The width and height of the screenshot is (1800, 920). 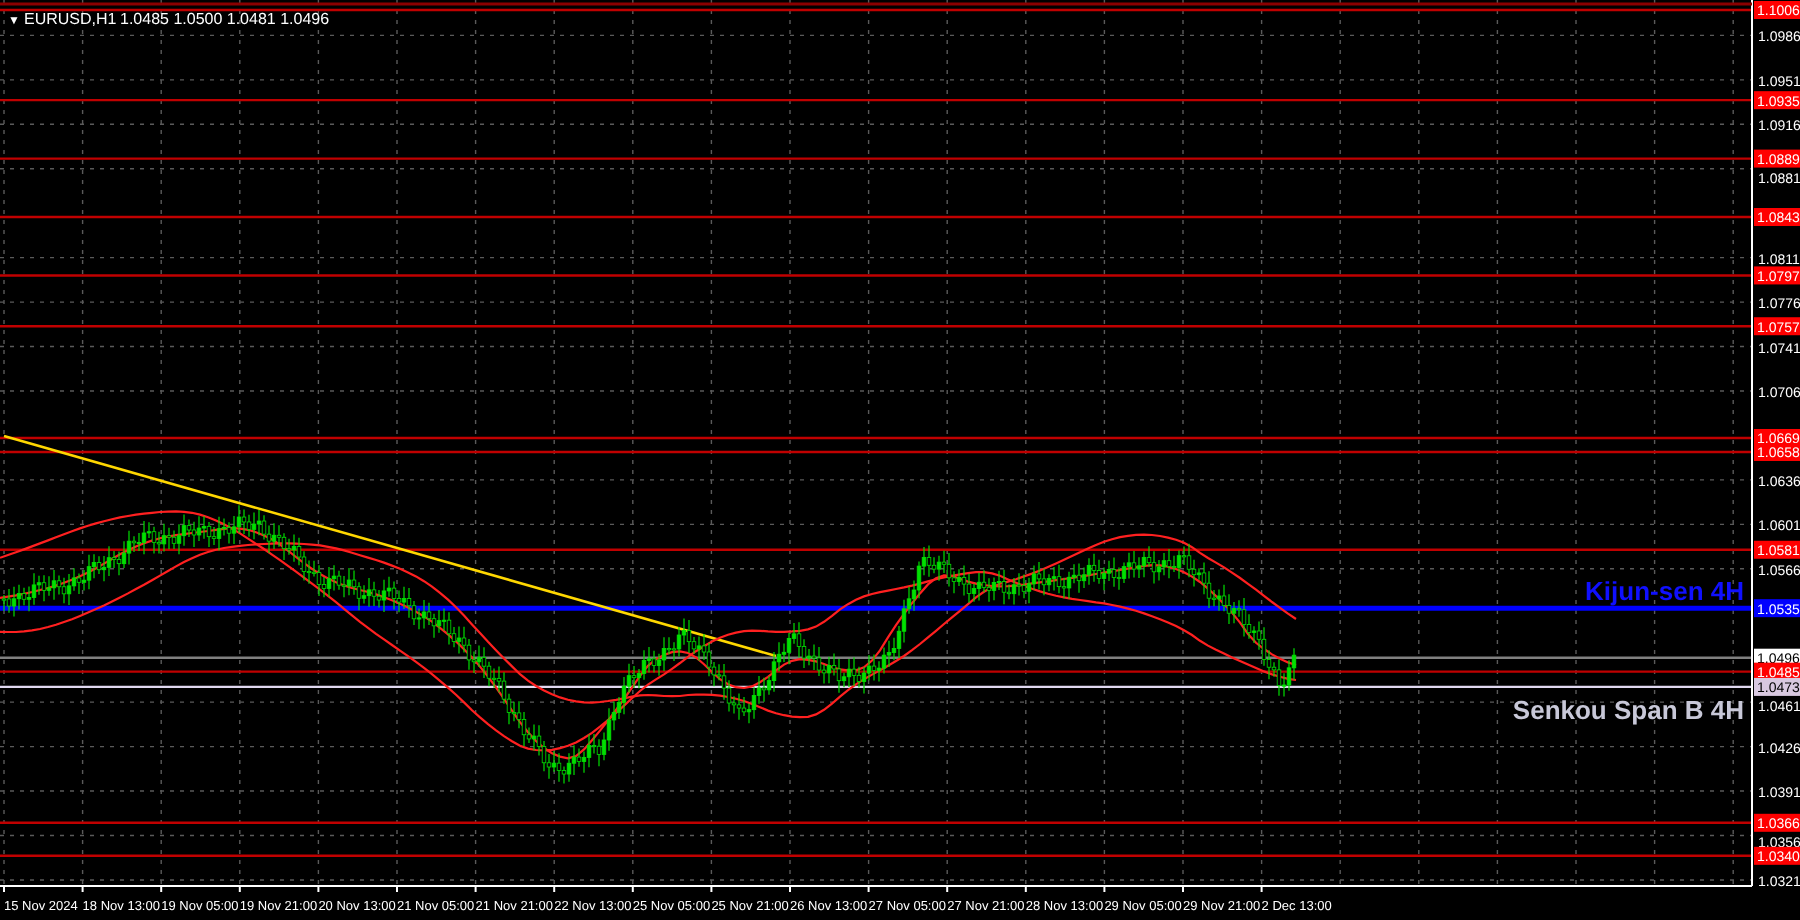 I want to click on ohlc-values: 1.0485 1.0500 1.0481 1.0496, so click(x=225, y=19).